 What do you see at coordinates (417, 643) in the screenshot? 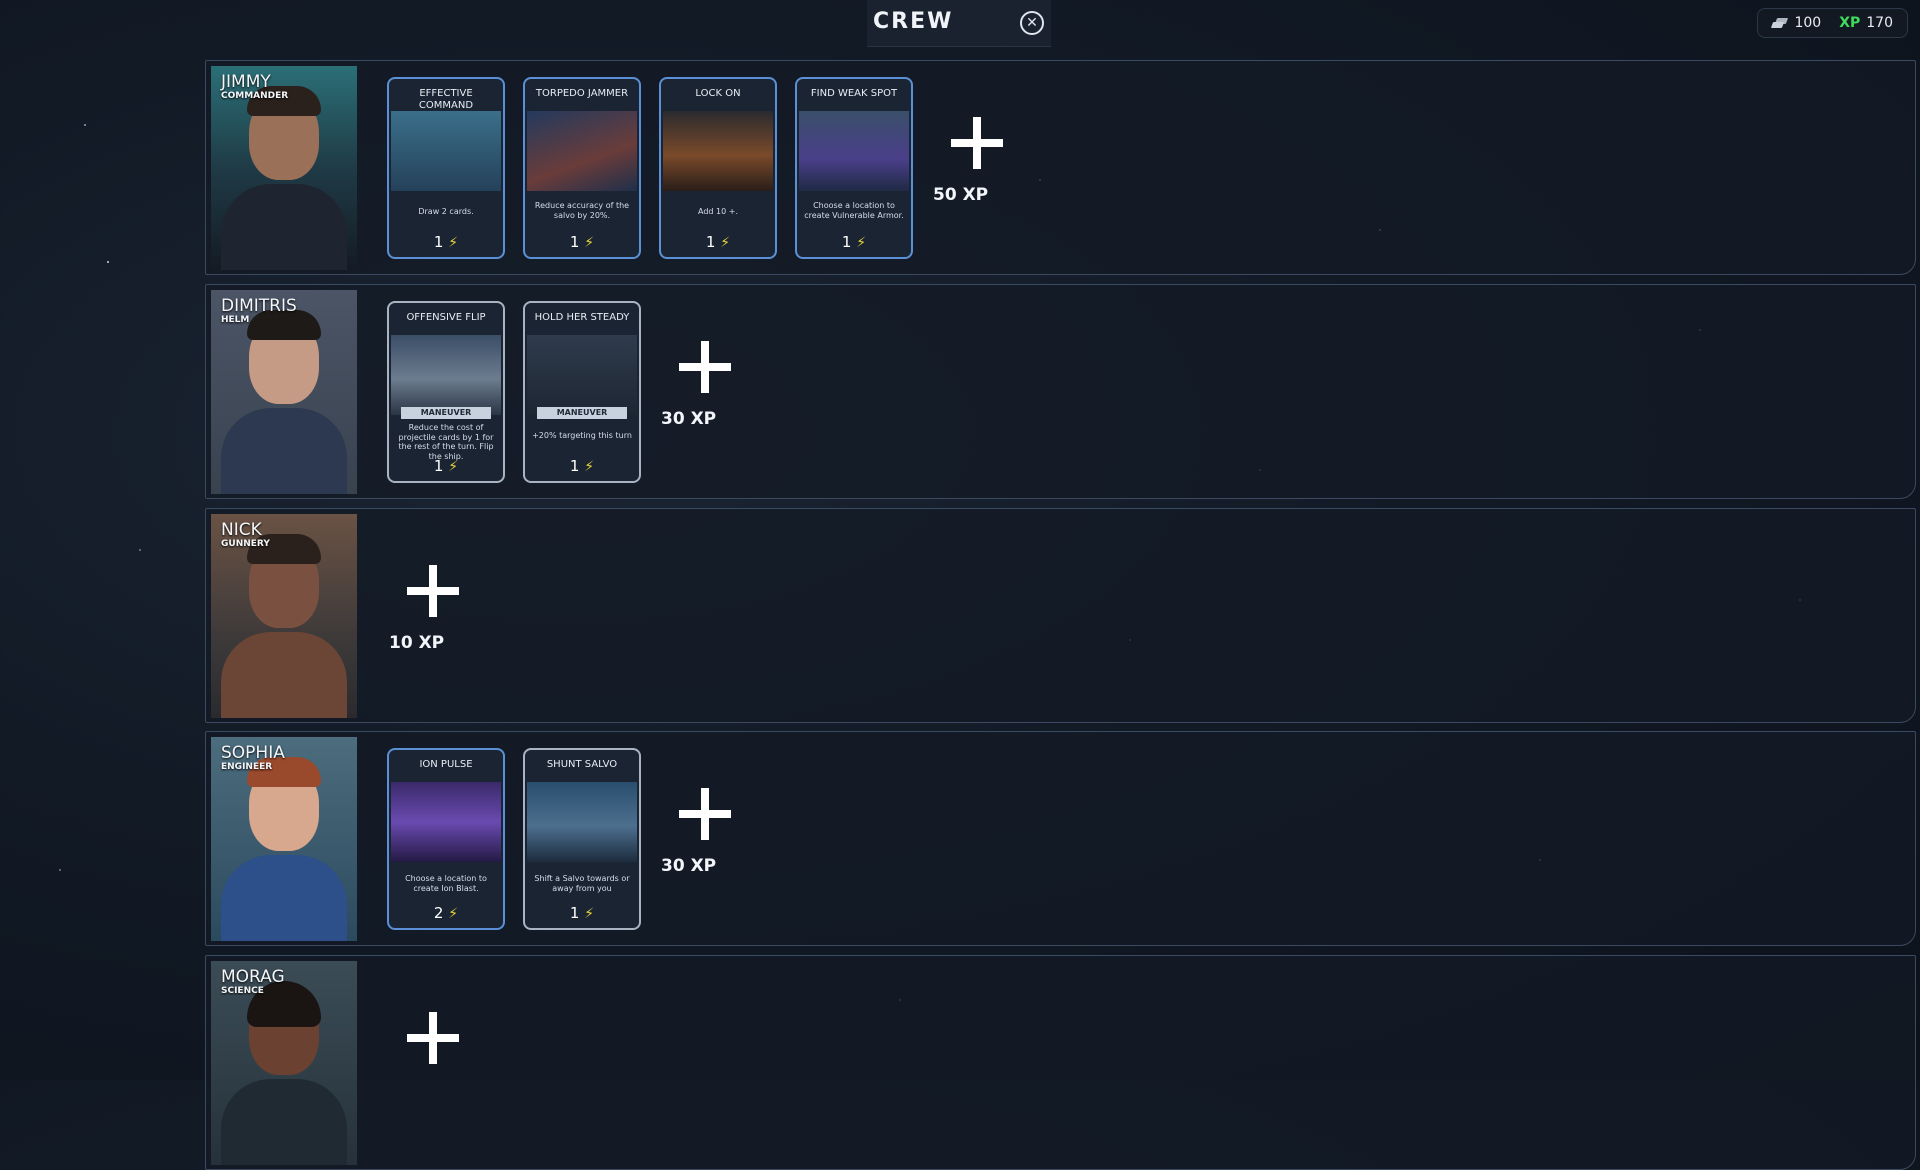
I see `add-card-cost: 10 XP` at bounding box center [417, 643].